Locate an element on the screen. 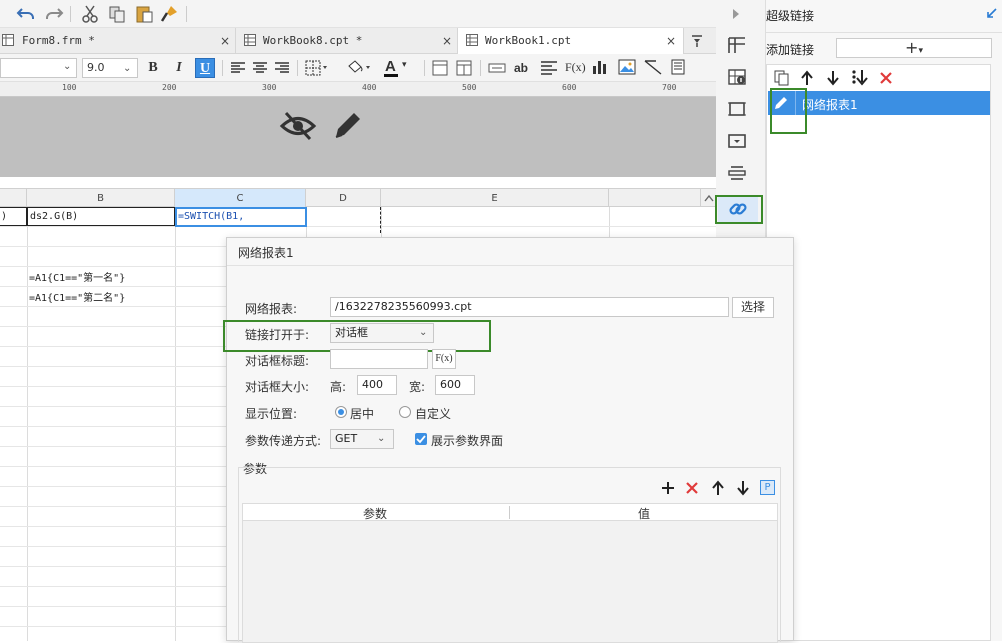  param-template-icon: P is located at coordinates (767, 487).